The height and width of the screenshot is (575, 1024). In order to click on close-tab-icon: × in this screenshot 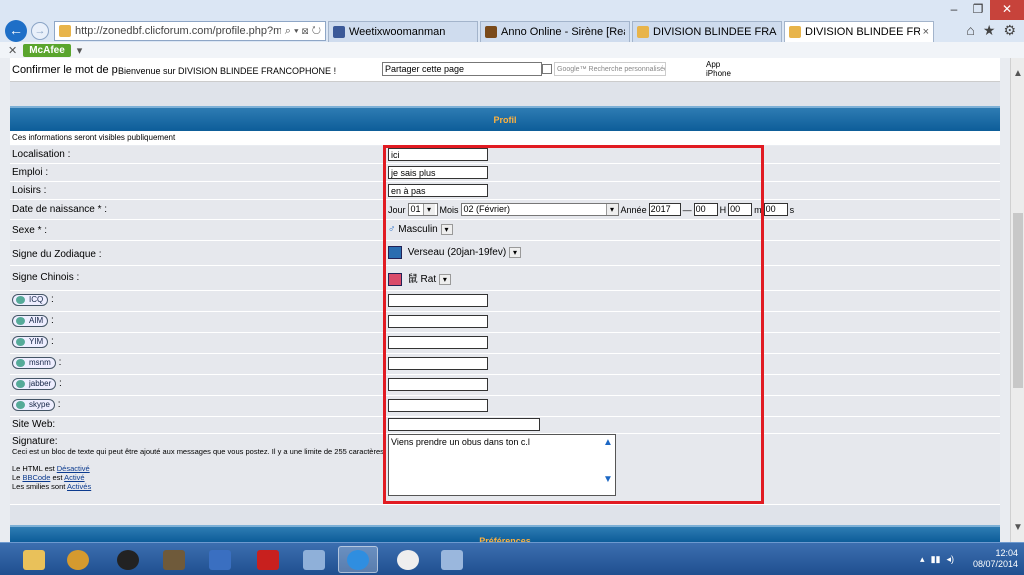, I will do `click(926, 32)`.